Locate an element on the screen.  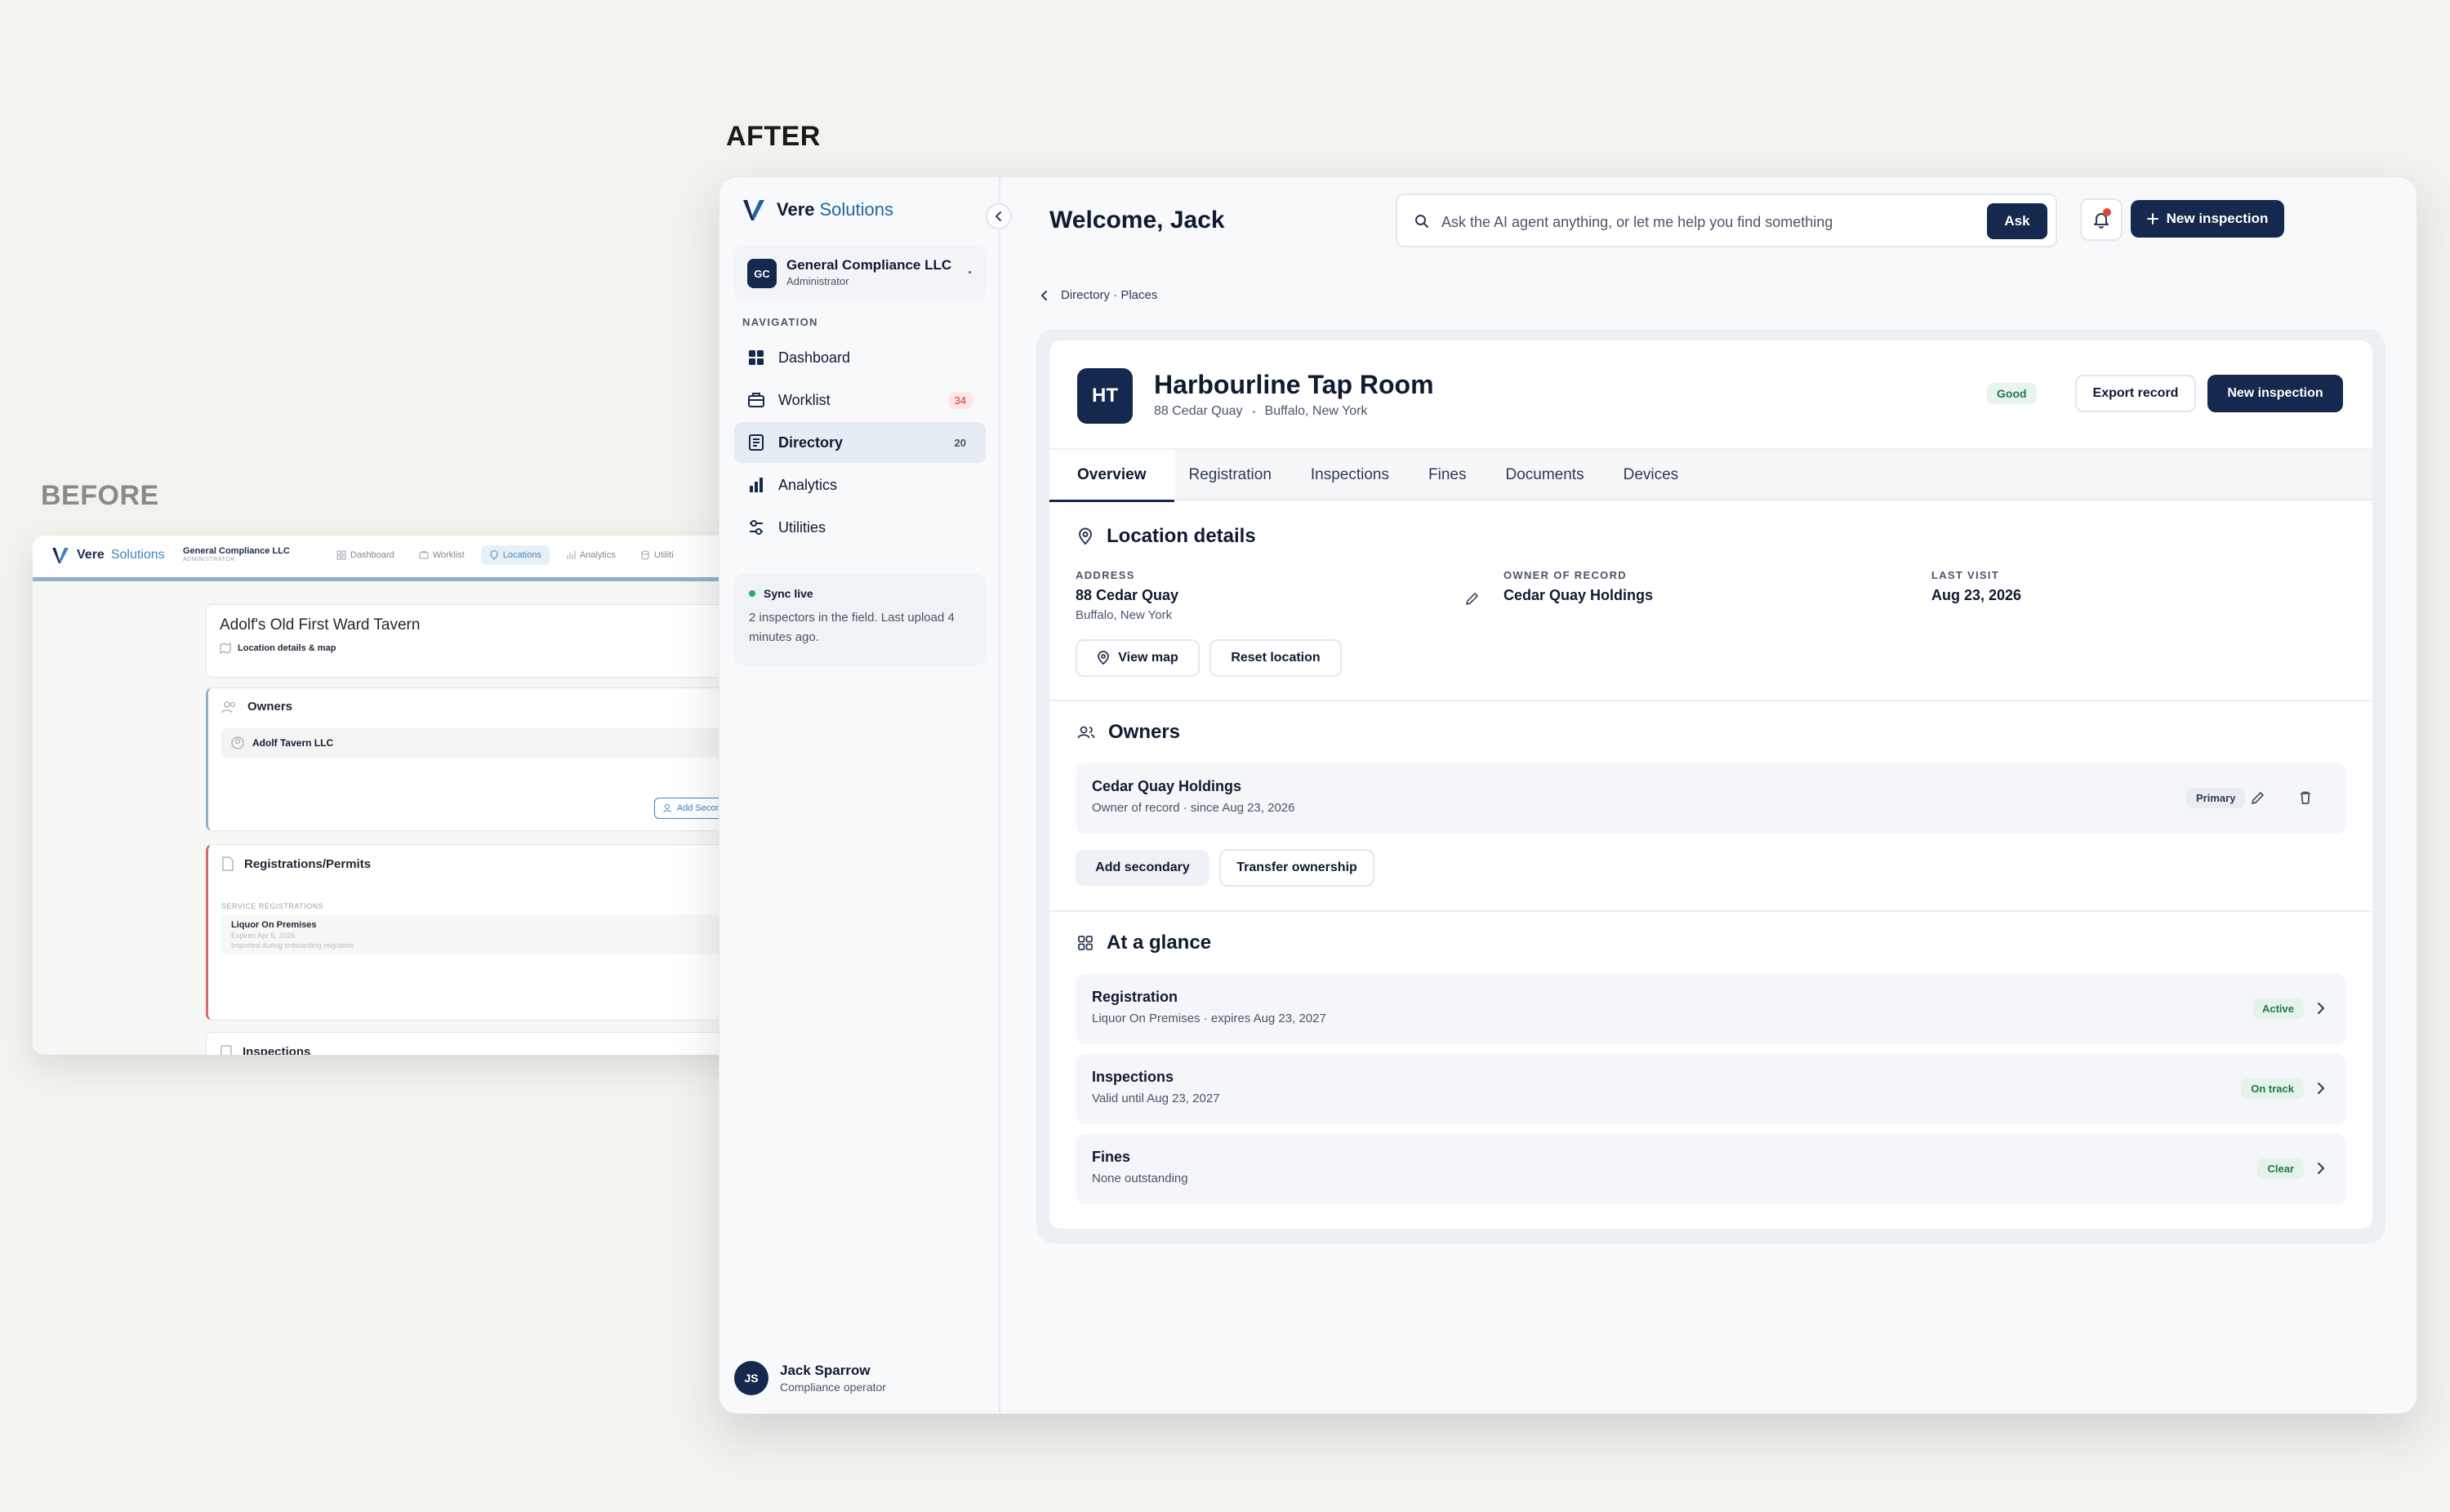
tab-overview: Overview is located at coordinates (1111, 476).